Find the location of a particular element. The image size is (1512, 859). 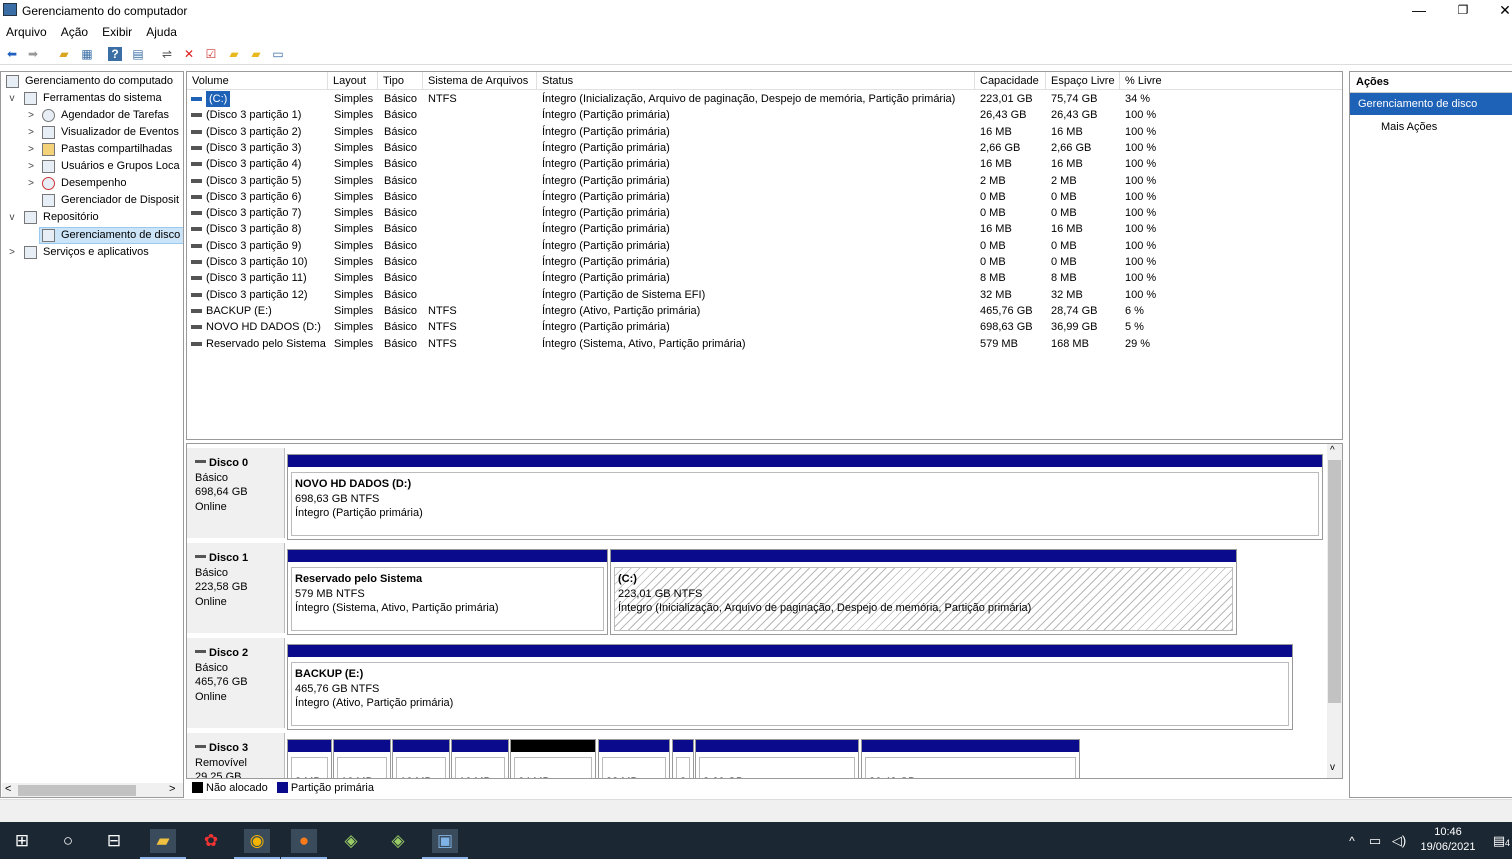

partition-block: 8 MB is located at coordinates (309, 758).